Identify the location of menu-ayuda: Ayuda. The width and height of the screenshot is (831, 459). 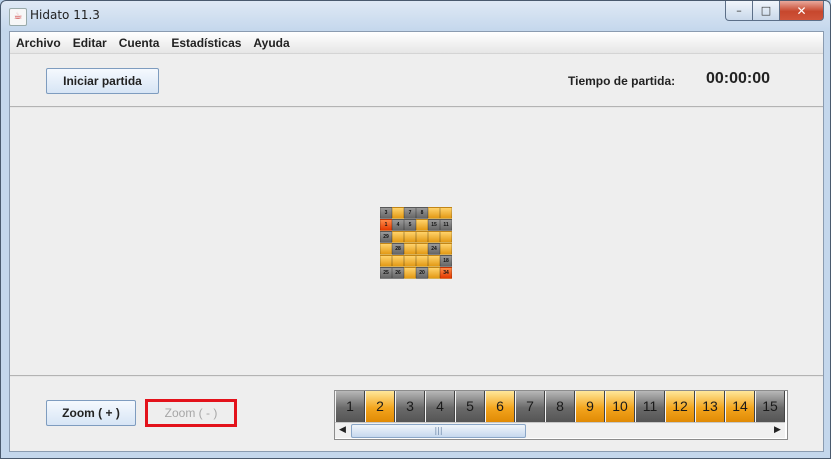
(272, 43).